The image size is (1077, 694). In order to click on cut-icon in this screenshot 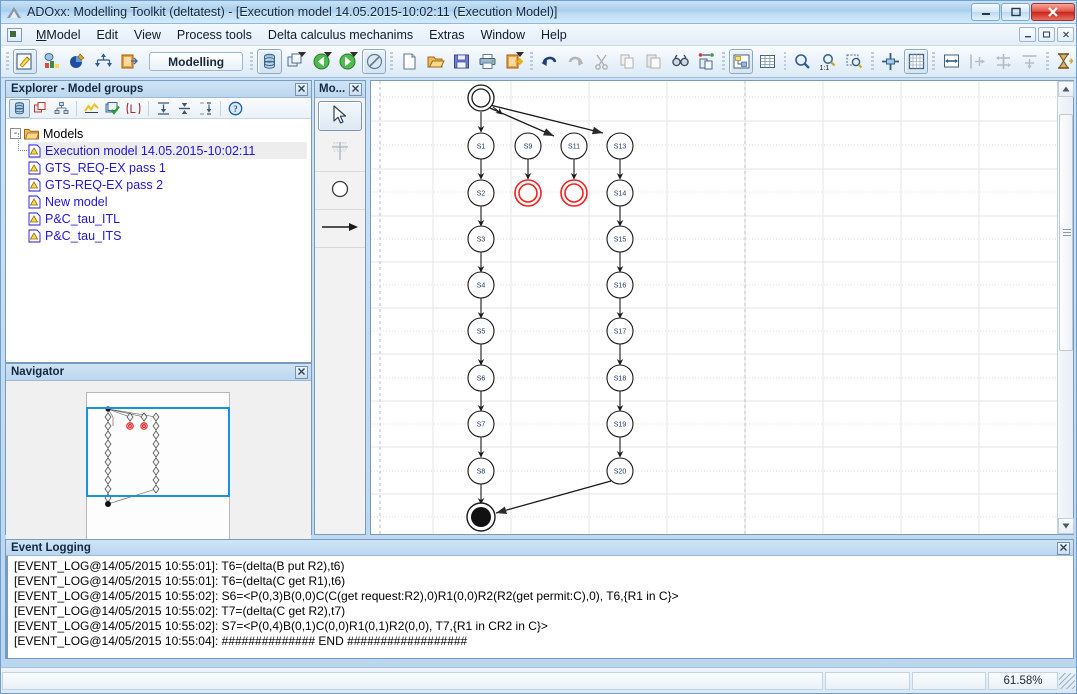, I will do `click(601, 61)`.